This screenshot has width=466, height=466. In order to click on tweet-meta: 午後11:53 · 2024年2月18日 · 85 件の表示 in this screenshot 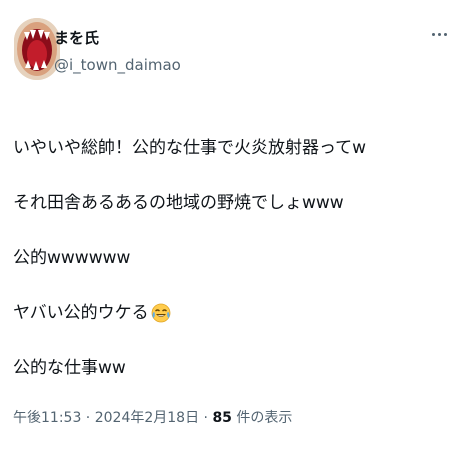, I will do `click(152, 418)`.